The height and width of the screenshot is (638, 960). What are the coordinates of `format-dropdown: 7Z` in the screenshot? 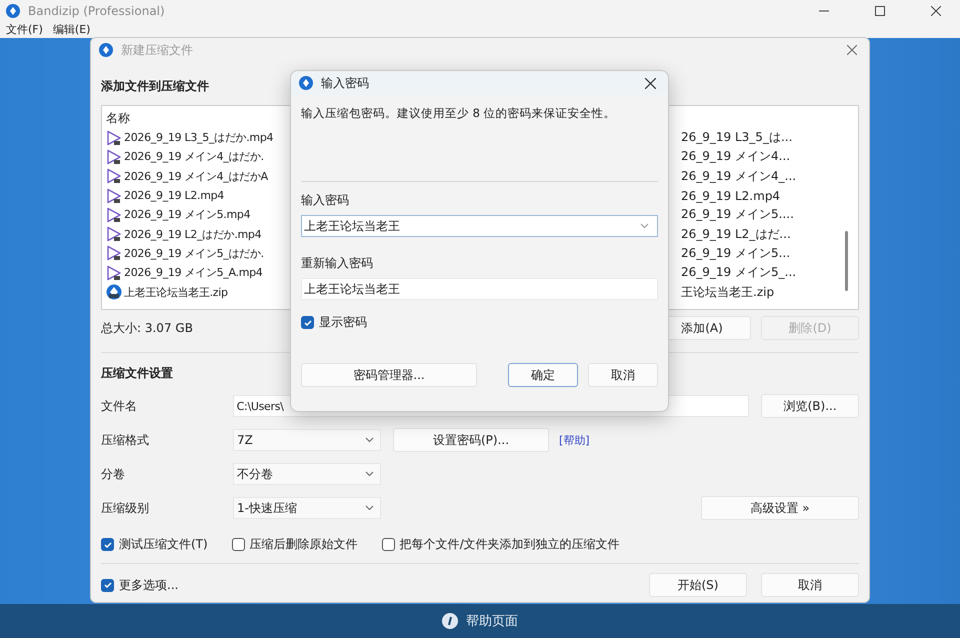 It's located at (307, 440).